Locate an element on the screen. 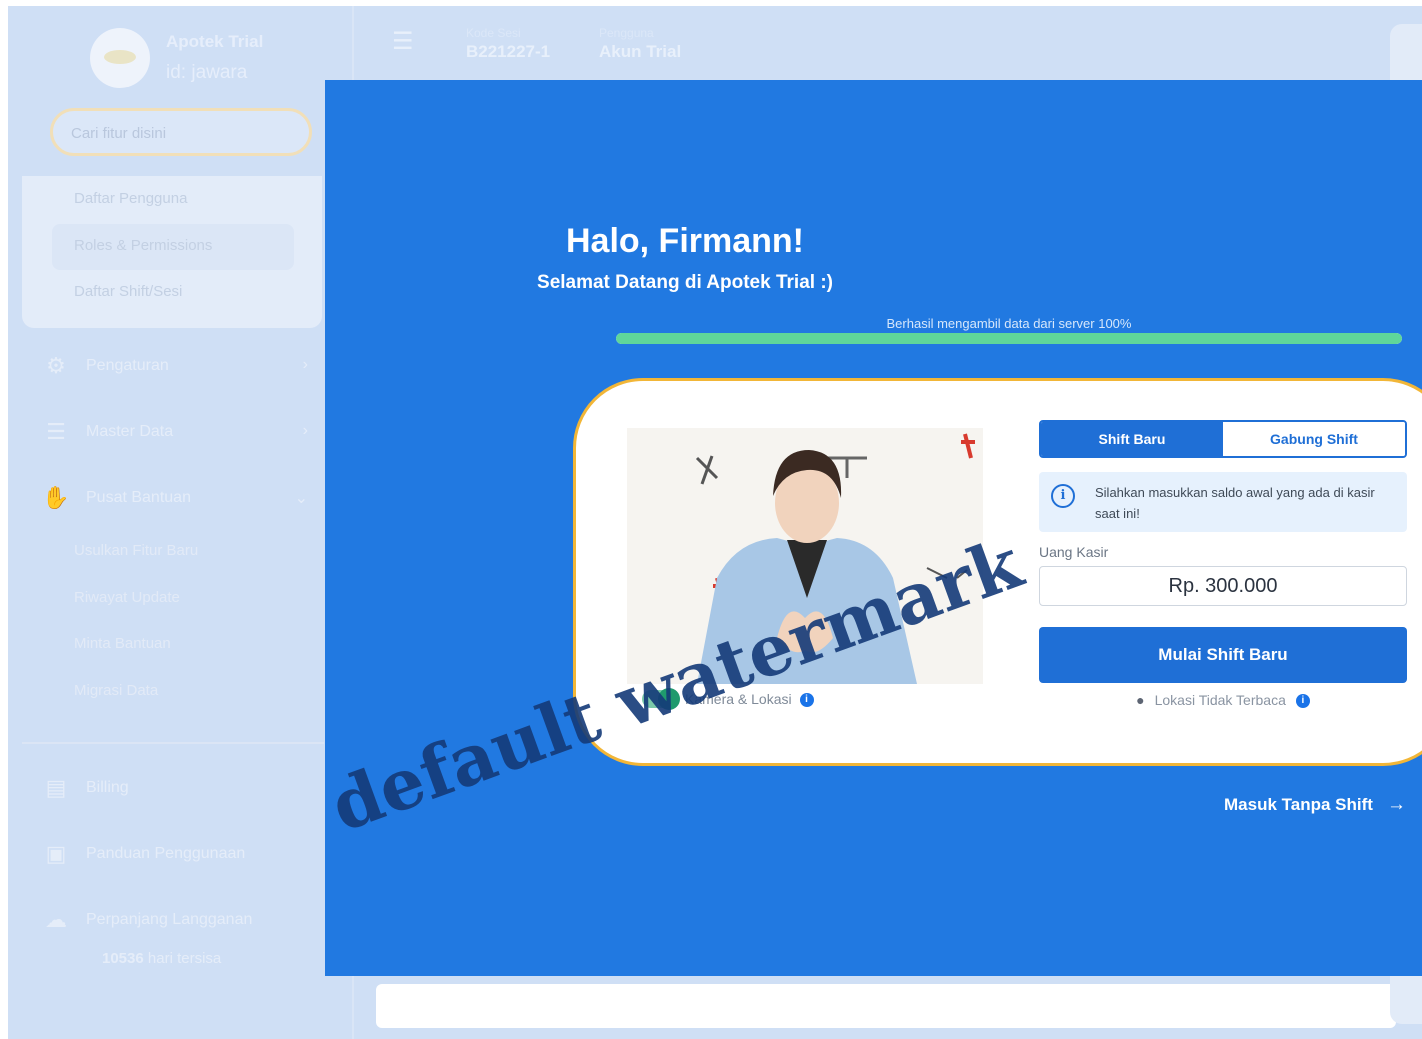 This screenshot has width=1422, height=1039. help-item-riwayat-update: Riwayat Update is located at coordinates (127, 597).